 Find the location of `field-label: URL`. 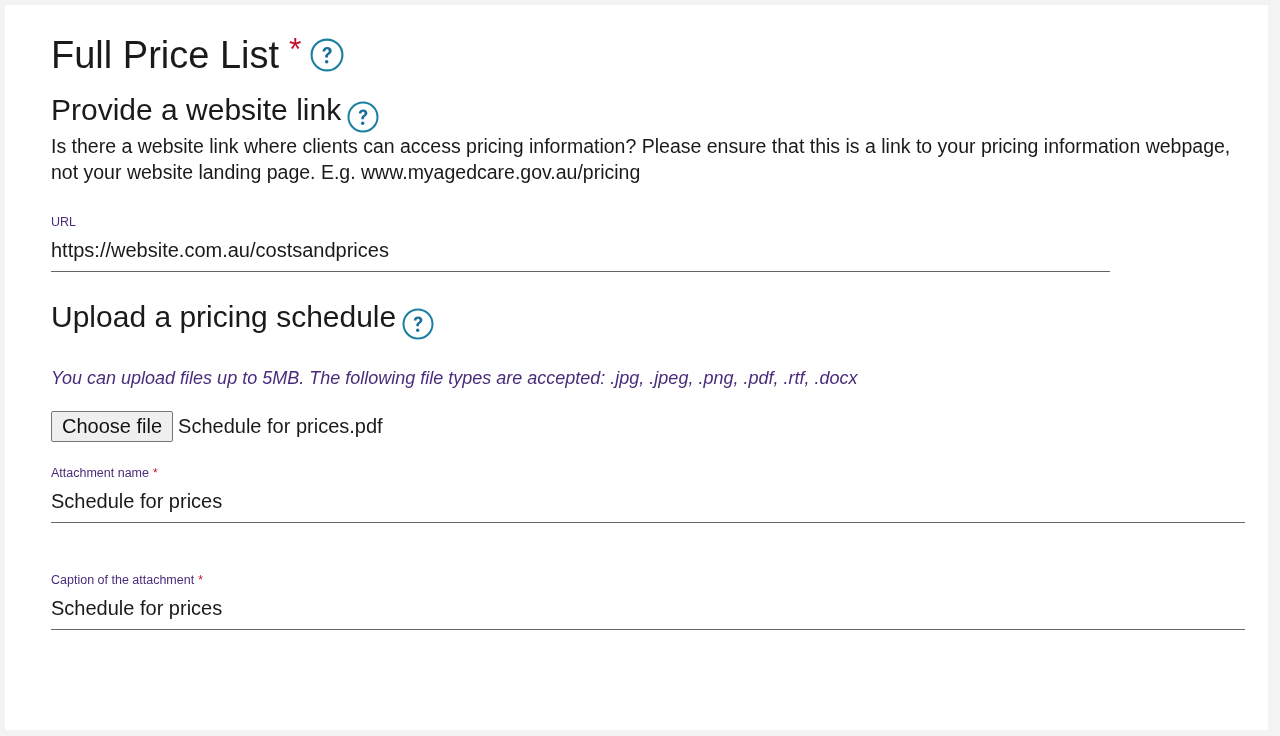

field-label: URL is located at coordinates (63, 222).